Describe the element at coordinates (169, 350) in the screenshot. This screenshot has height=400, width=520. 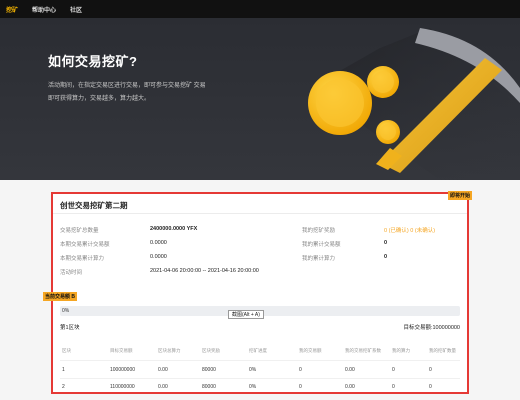
I see `table-header-block-hashrate: 区块总算力` at that location.